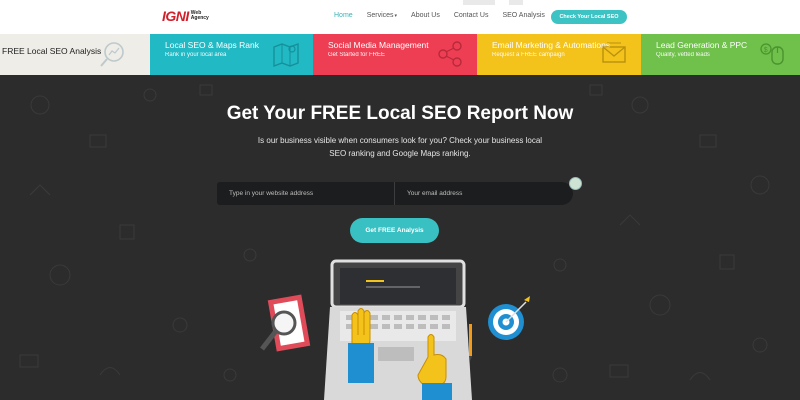 The width and height of the screenshot is (800, 400). I want to click on logo-subtext: Web Agency, so click(199, 15).